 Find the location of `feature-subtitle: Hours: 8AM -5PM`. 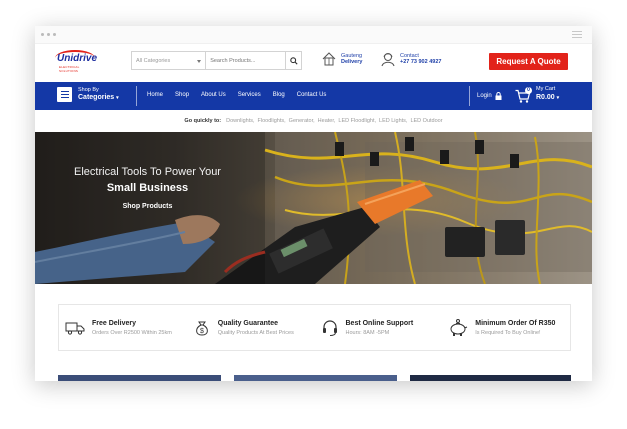

feature-subtitle: Hours: 8AM -5PM is located at coordinates (367, 332).